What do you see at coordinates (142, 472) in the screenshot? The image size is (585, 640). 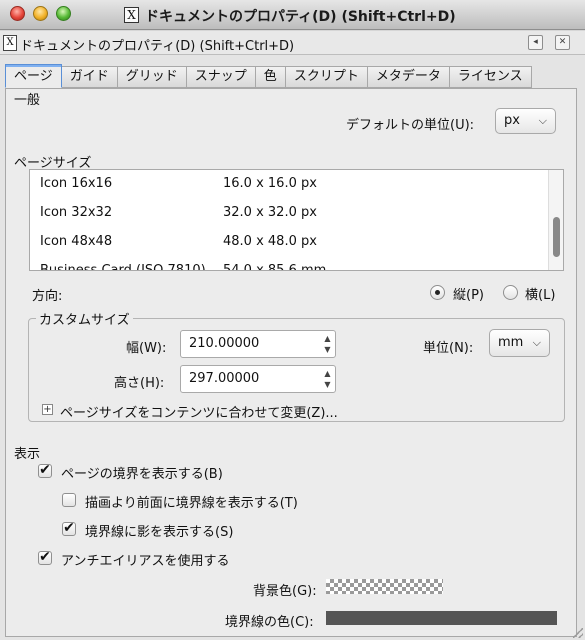 I see `show-border-label: ページの境界を表示する(B)` at bounding box center [142, 472].